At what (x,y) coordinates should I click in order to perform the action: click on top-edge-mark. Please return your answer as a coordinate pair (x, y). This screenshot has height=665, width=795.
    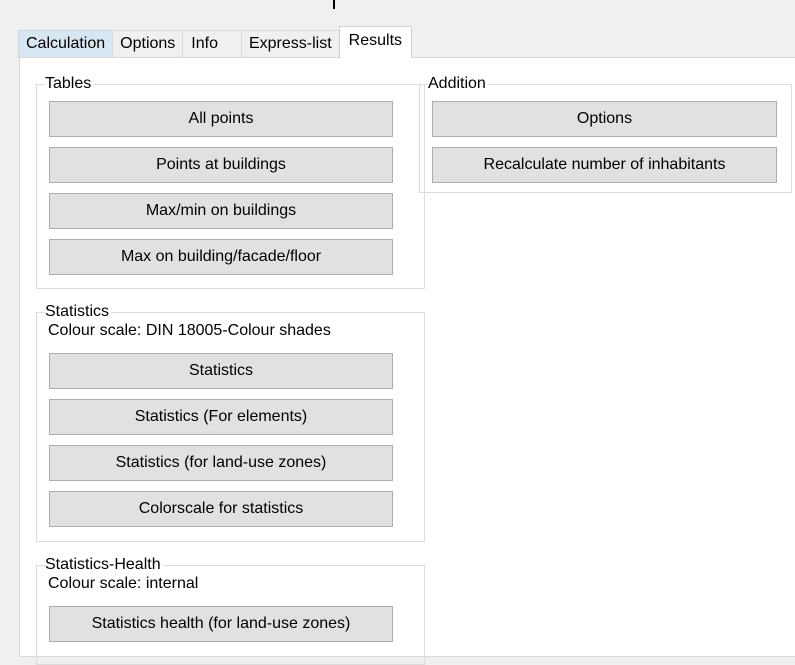
    Looking at the image, I should click on (334, 4).